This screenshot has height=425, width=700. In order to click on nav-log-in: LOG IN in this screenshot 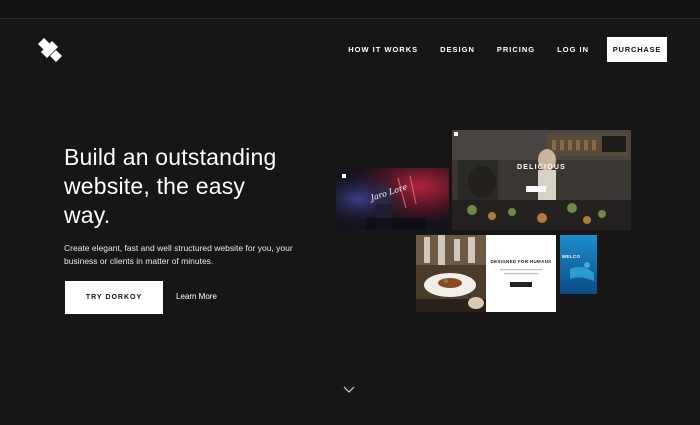, I will do `click(573, 49)`.